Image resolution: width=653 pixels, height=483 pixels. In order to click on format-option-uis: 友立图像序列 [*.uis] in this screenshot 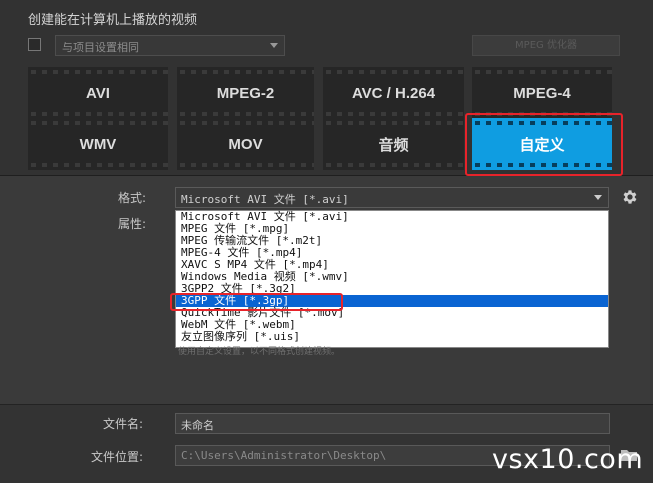, I will do `click(392, 337)`.